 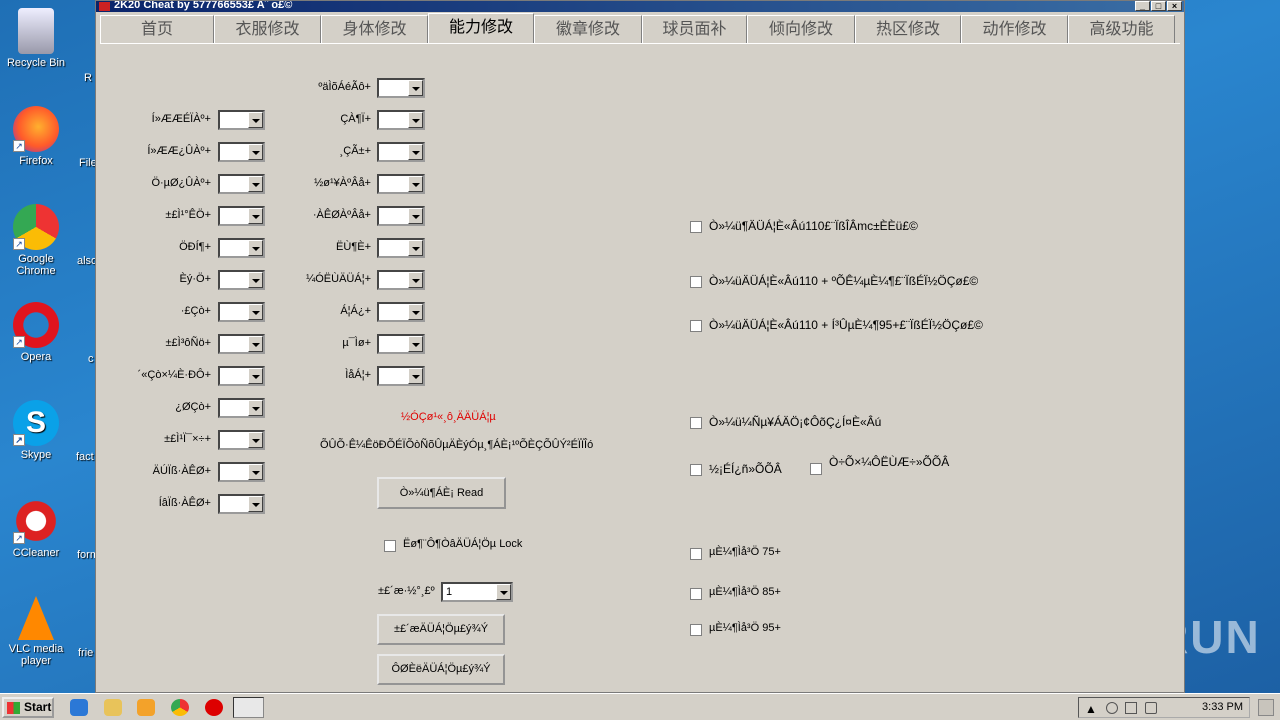 What do you see at coordinates (801, 29) in the screenshot?
I see `tab-tendency: 倾向修改` at bounding box center [801, 29].